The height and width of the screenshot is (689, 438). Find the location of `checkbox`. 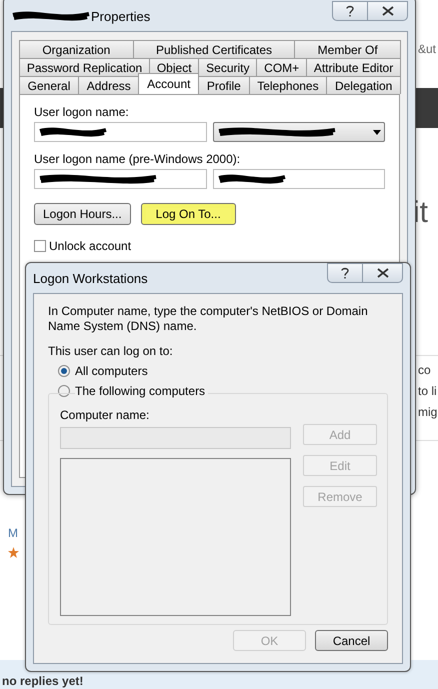

checkbox is located at coordinates (40, 246).